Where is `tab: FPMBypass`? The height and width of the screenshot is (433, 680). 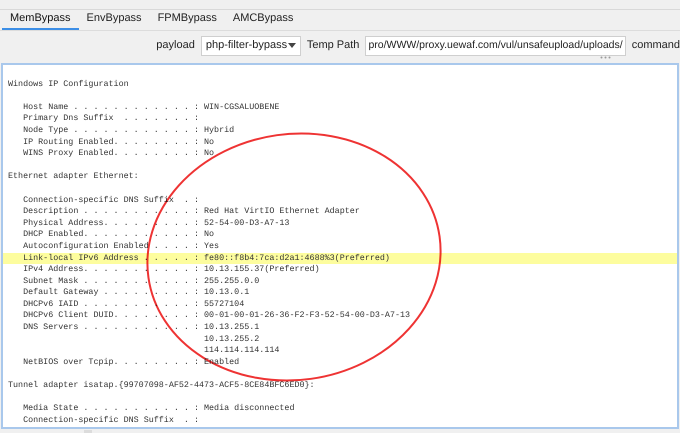 tab: FPMBypass is located at coordinates (187, 19).